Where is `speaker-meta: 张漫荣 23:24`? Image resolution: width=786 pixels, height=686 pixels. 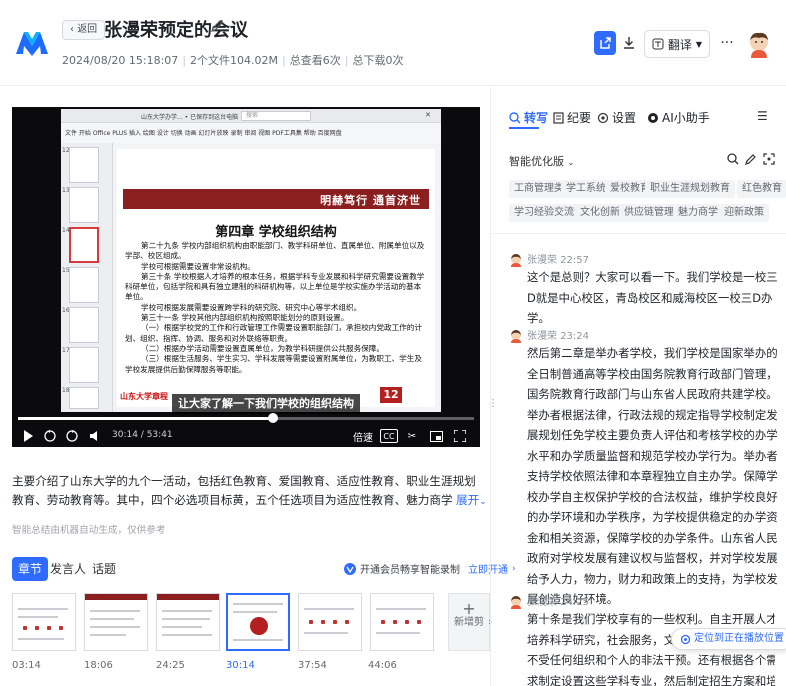 speaker-meta: 张漫荣 23:24 is located at coordinates (558, 334).